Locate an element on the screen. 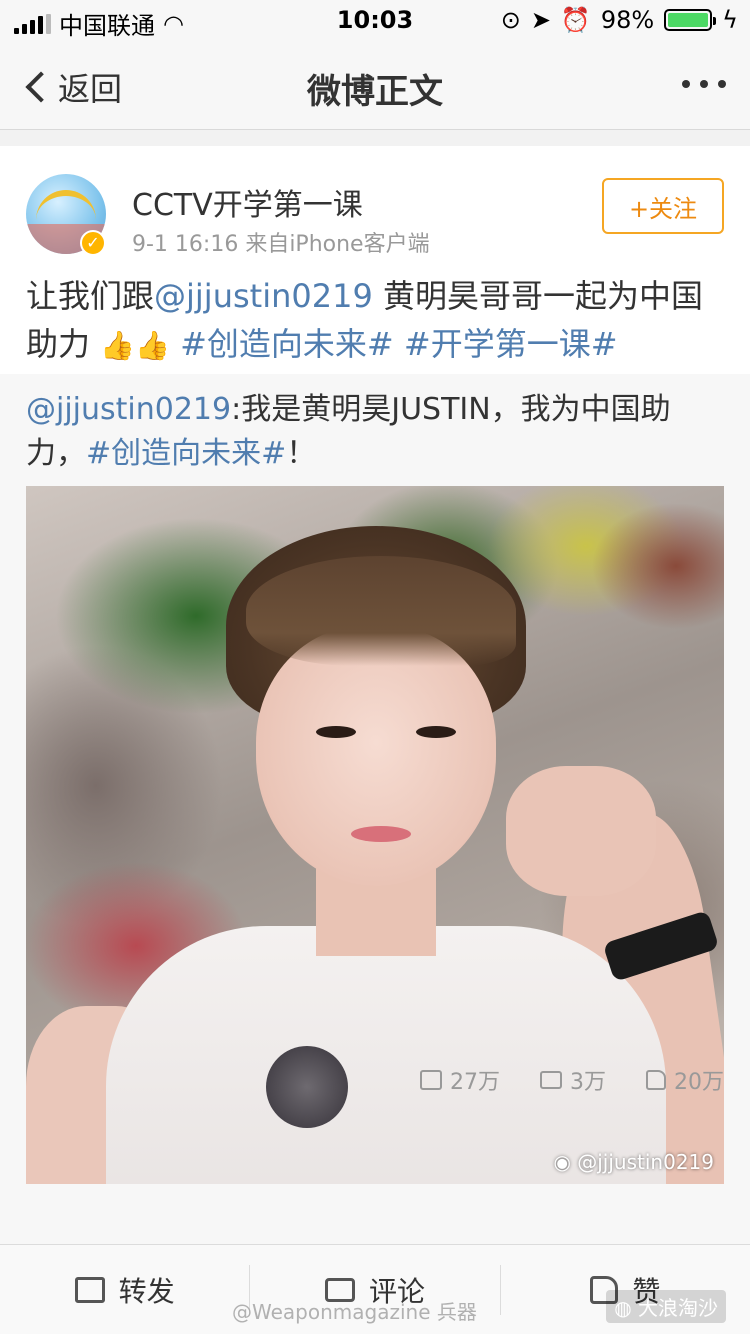 The height and width of the screenshot is (1334, 750). weibo-logo-icon: ◉ is located at coordinates (562, 1162).